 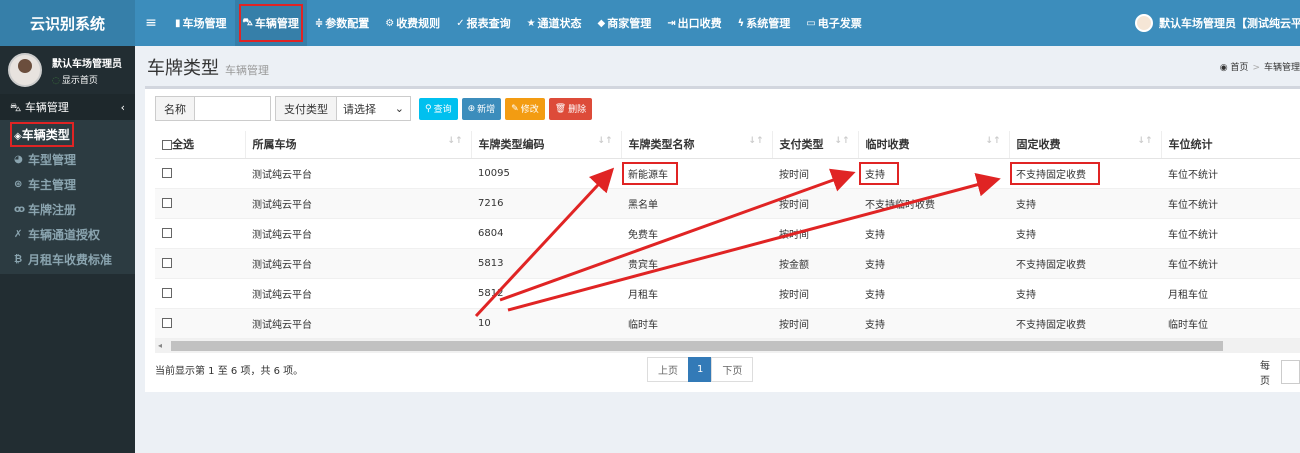 What do you see at coordinates (481, 108) in the screenshot?
I see `add-button: ⊕ 新增` at bounding box center [481, 108].